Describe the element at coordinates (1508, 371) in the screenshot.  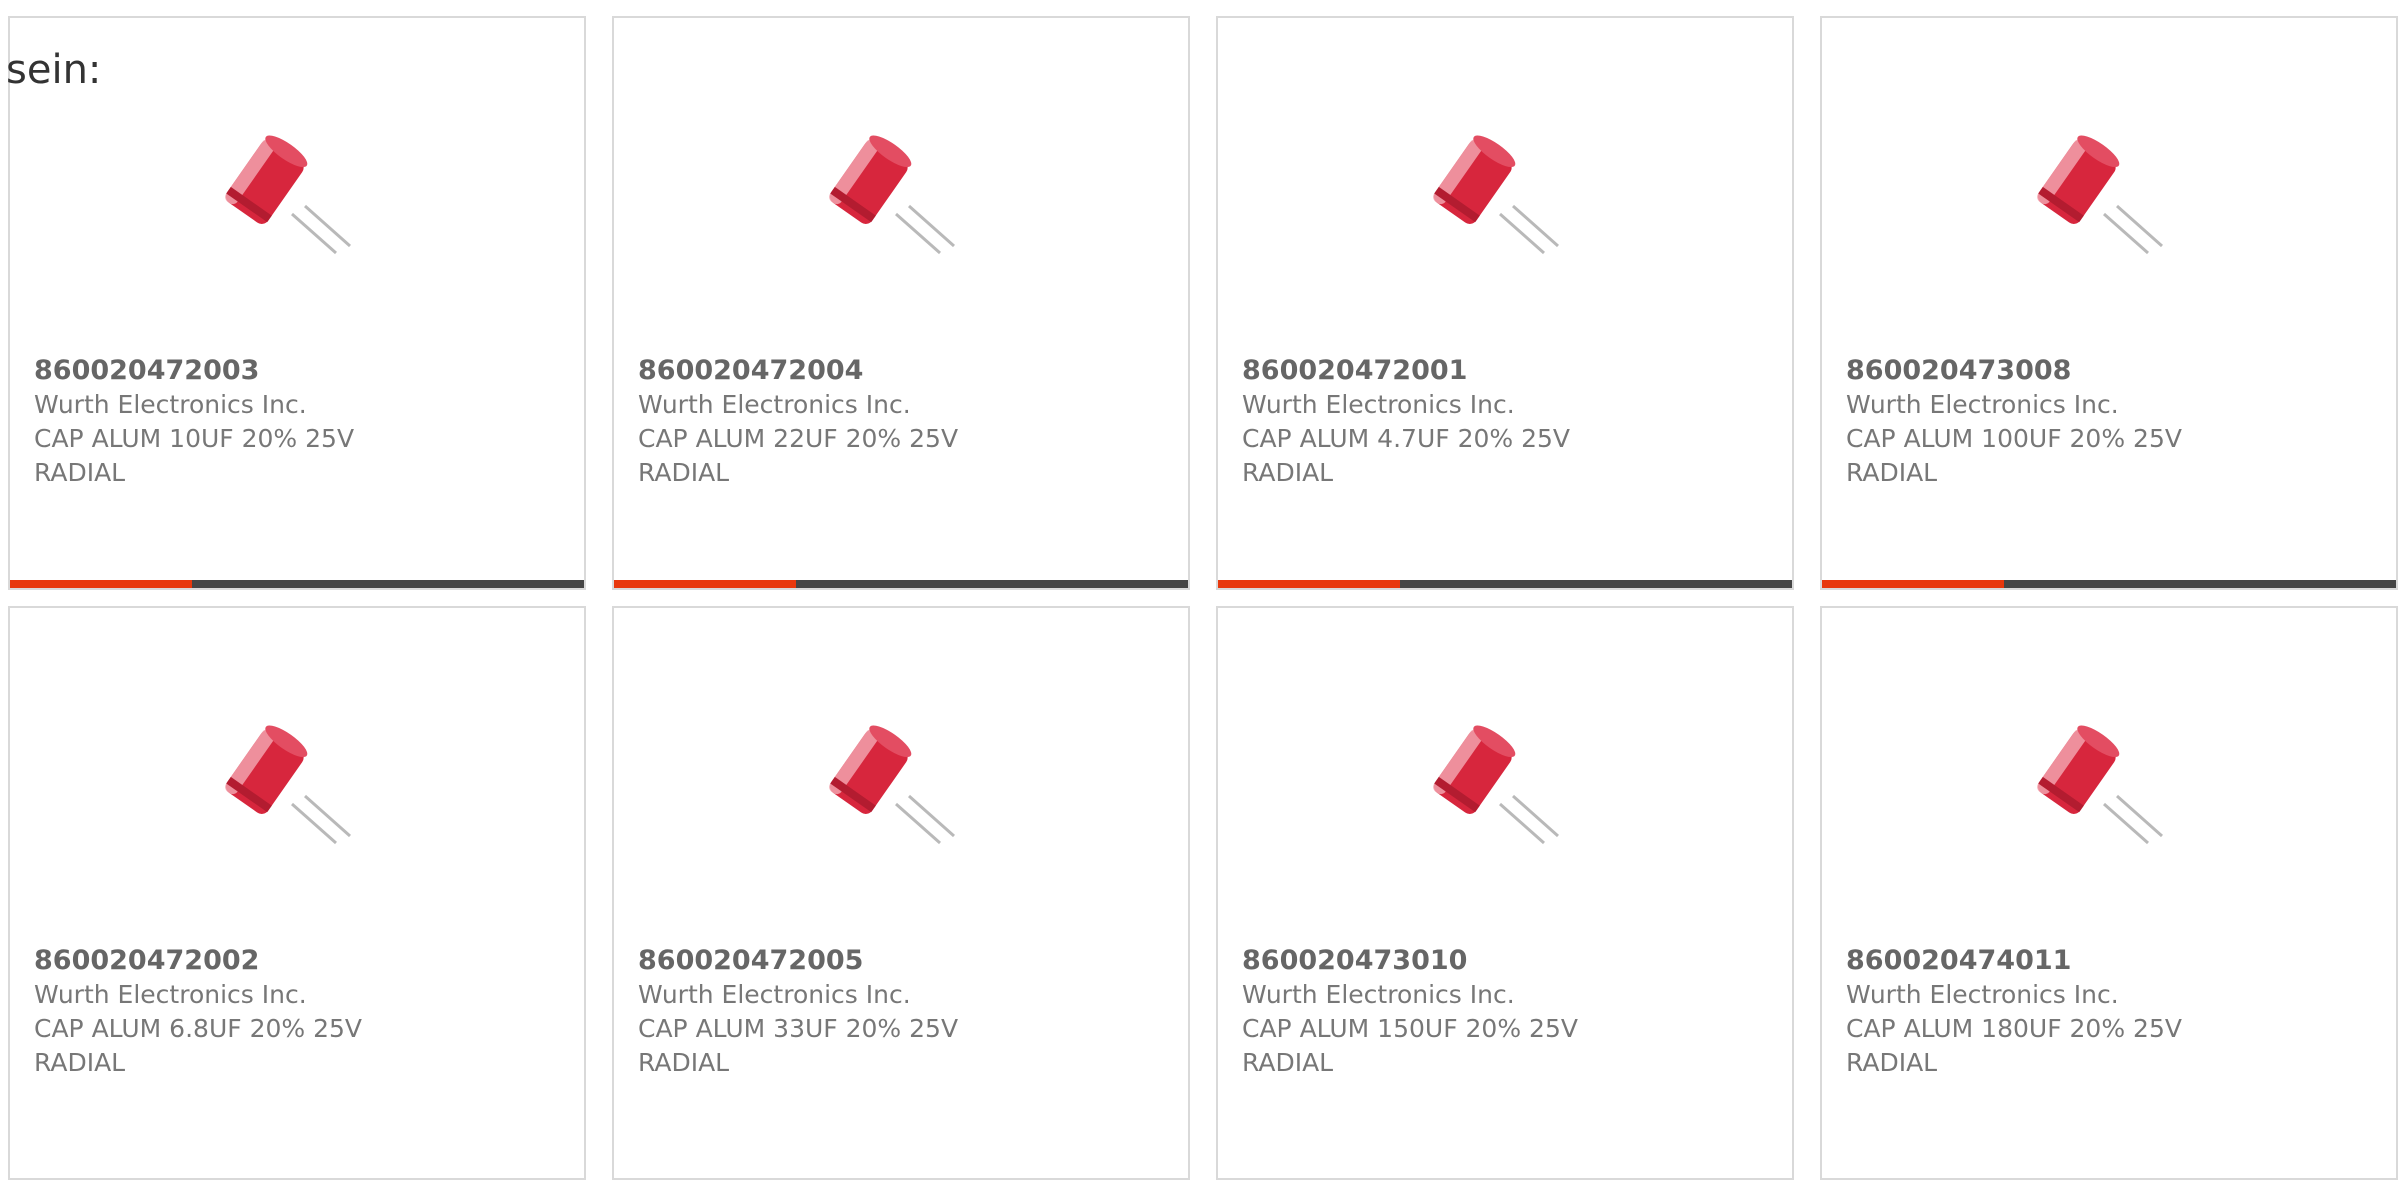
I see `part-number: 860020472001` at that location.